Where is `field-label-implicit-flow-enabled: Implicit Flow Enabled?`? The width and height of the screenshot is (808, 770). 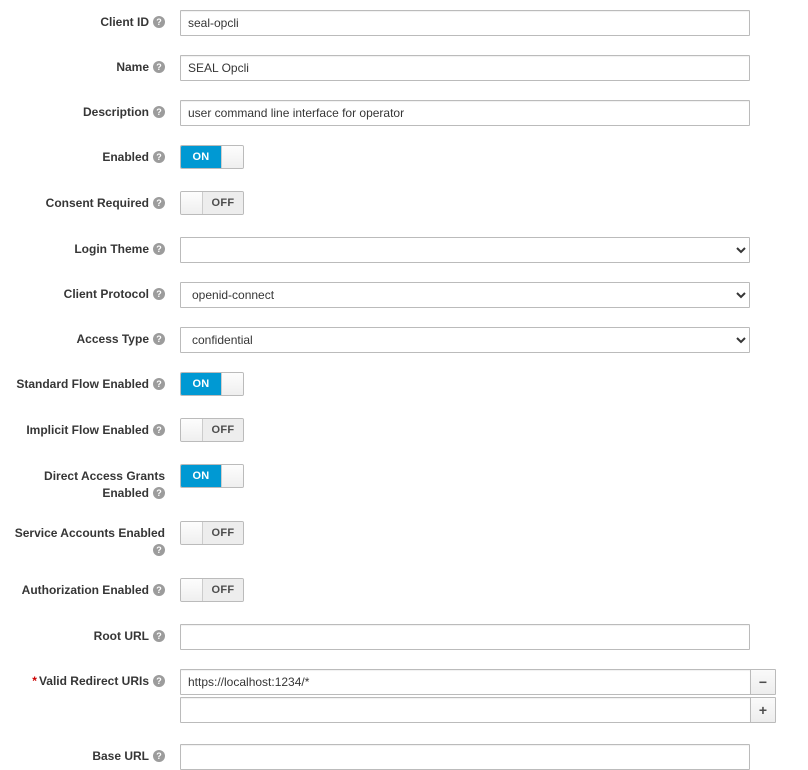
field-label-implicit-flow-enabled: Implicit Flow Enabled? is located at coordinates (90, 428).